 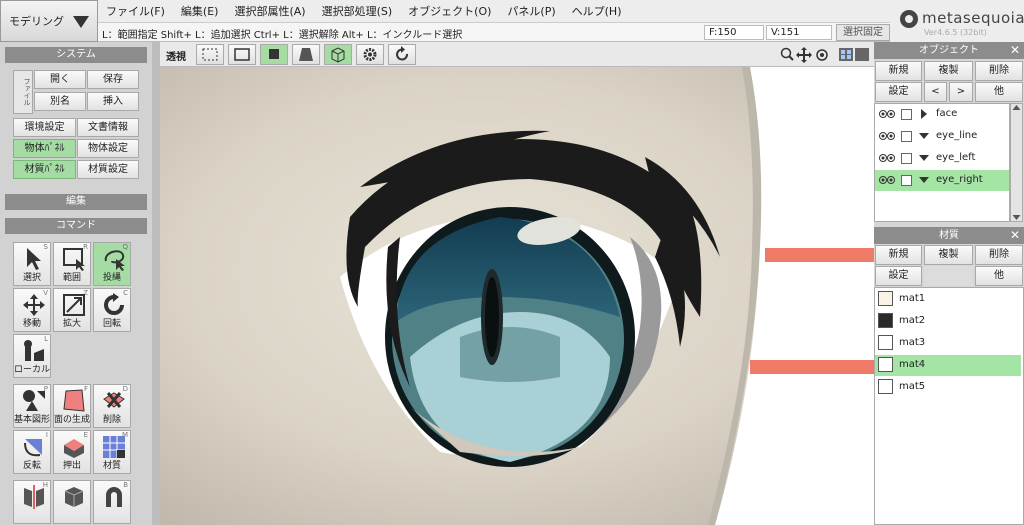 What do you see at coordinates (112, 502) in the screenshot?
I see `tool-magnet: B` at bounding box center [112, 502].